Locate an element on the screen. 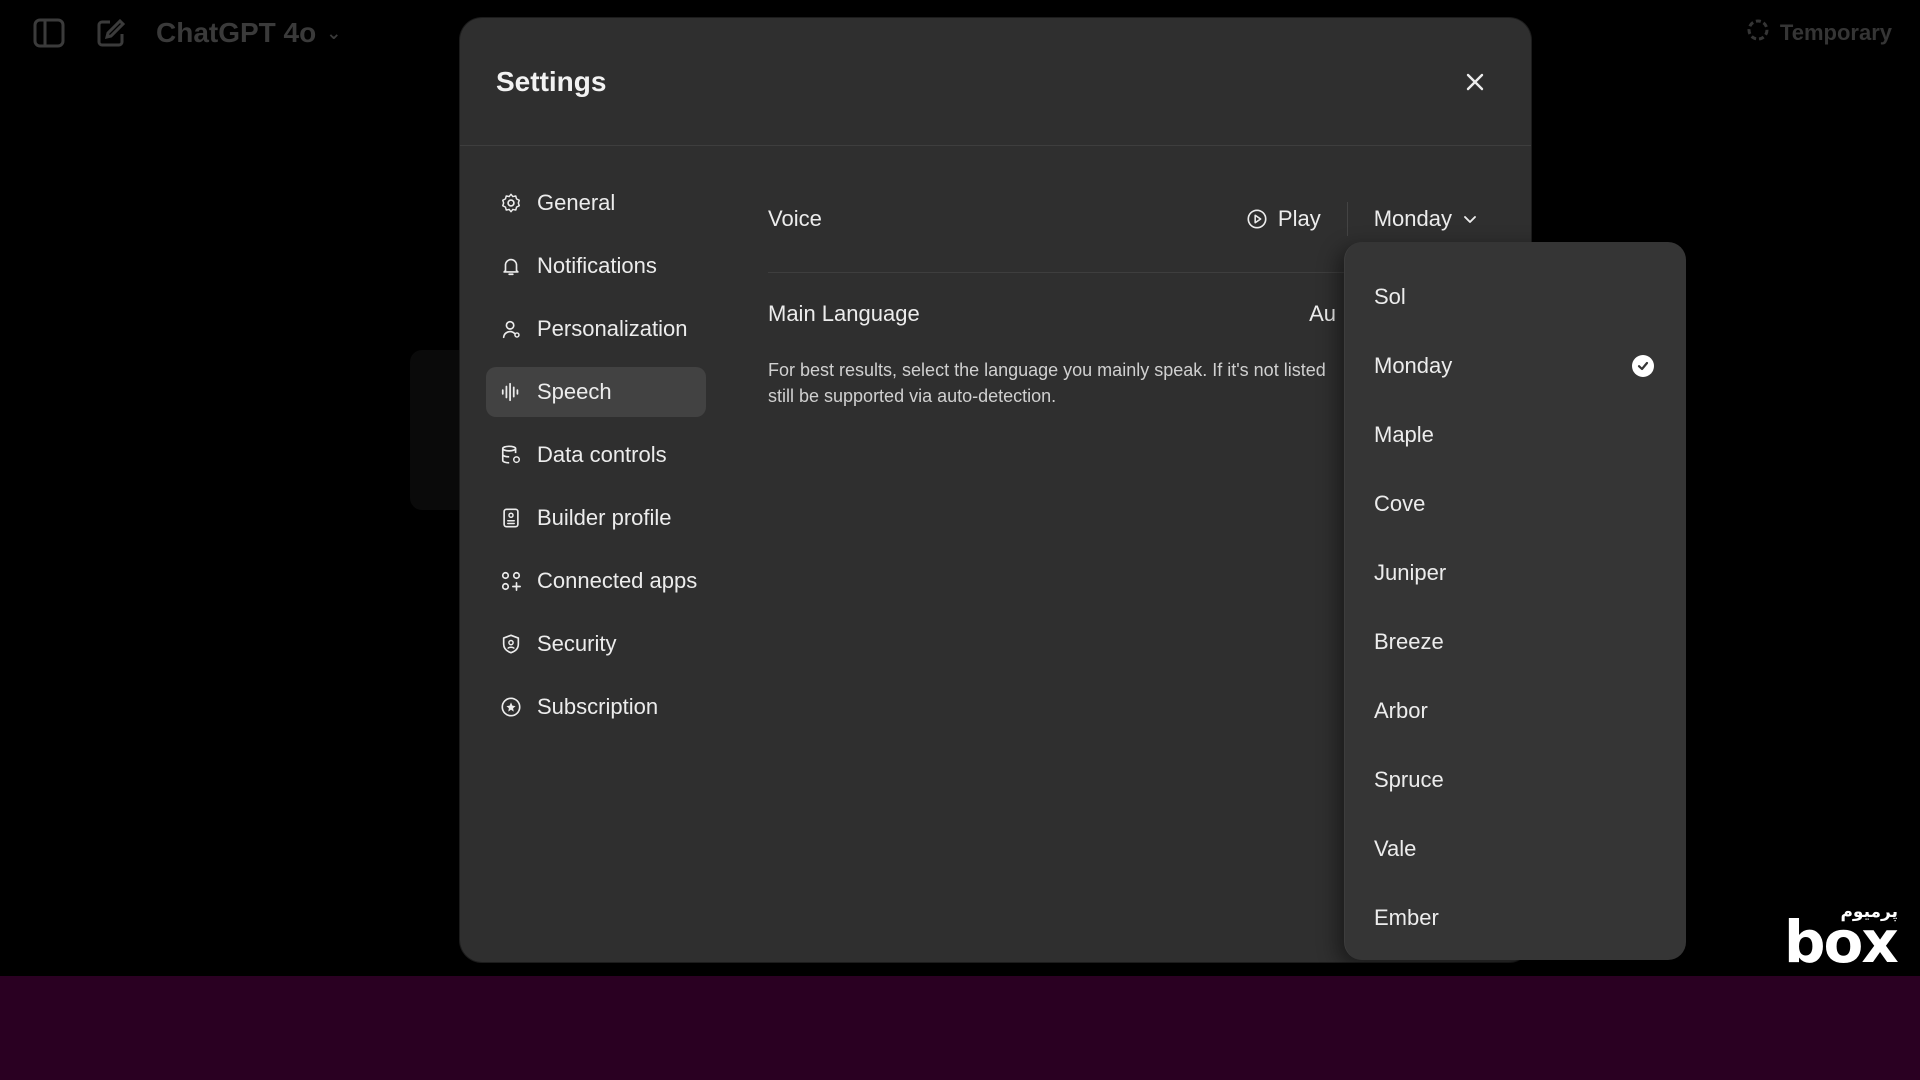 This screenshot has width=1920, height=1080. sidebar-item-label: Subscription is located at coordinates (598, 706).